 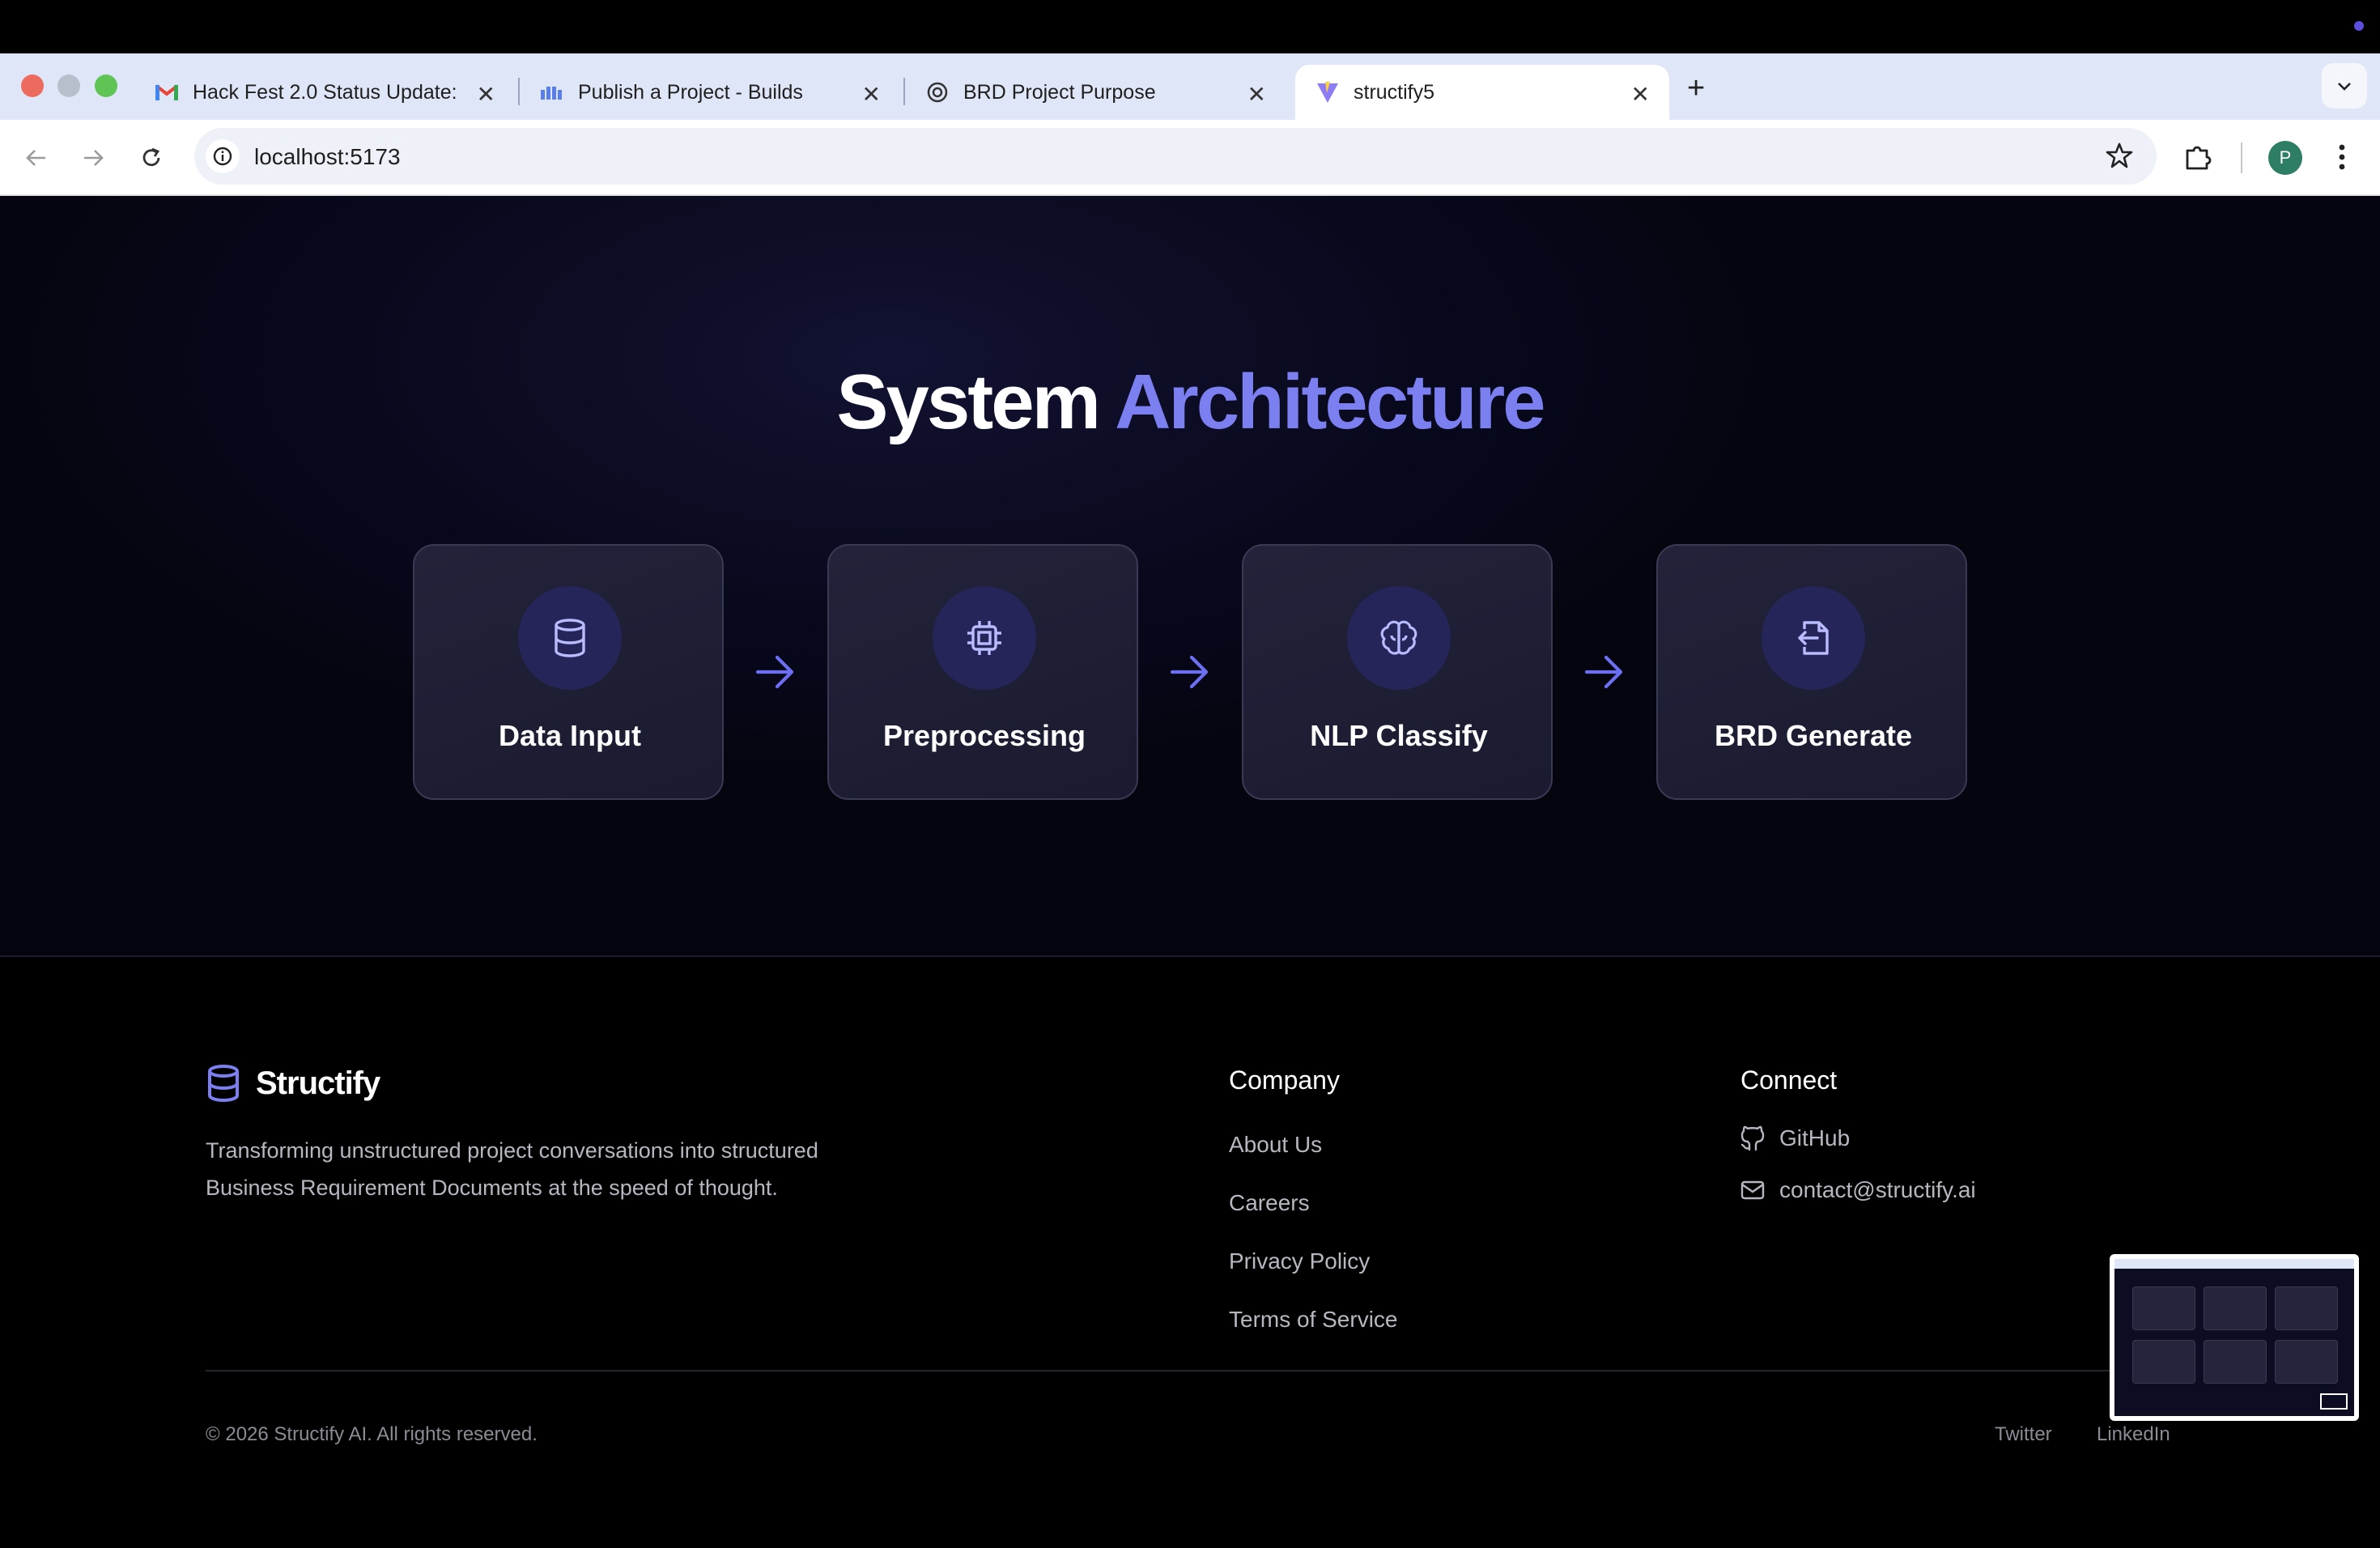 I want to click on gmail-icon, so click(x=167, y=92).